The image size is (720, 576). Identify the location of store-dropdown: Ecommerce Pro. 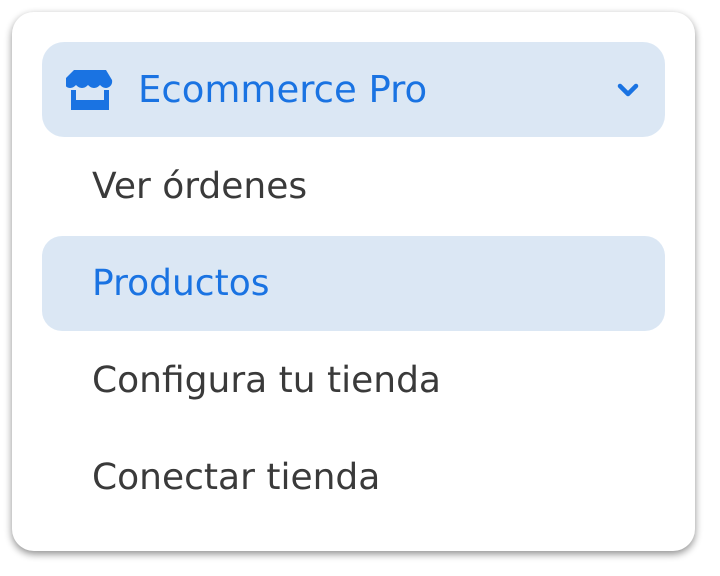
(353, 89).